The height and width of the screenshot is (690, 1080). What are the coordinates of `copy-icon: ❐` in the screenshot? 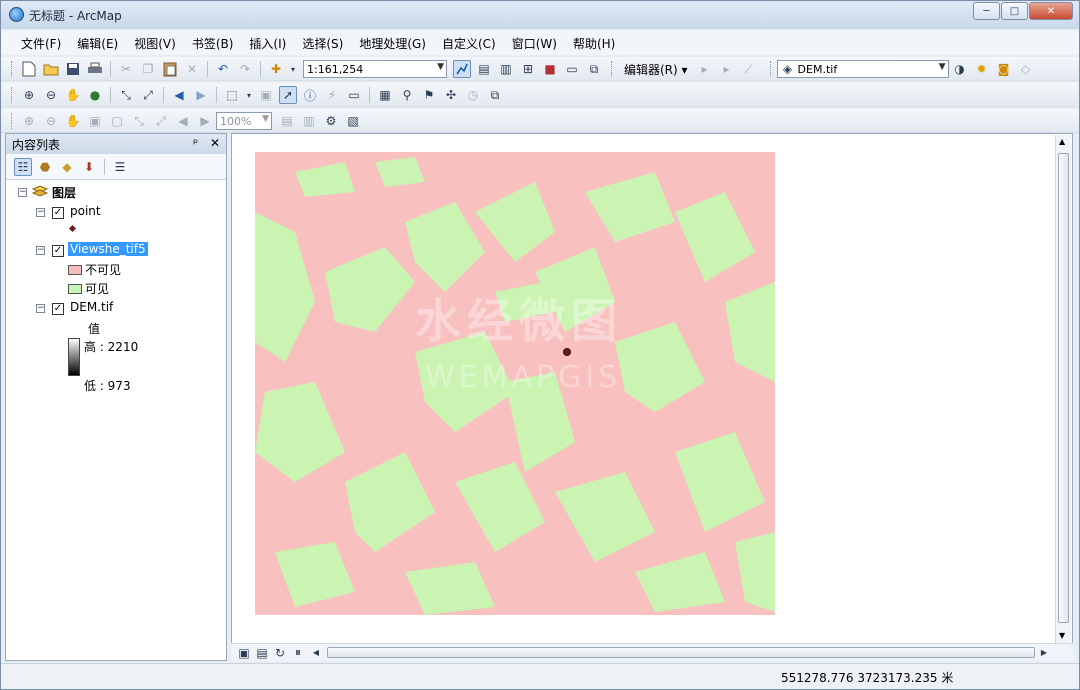 It's located at (148, 69).